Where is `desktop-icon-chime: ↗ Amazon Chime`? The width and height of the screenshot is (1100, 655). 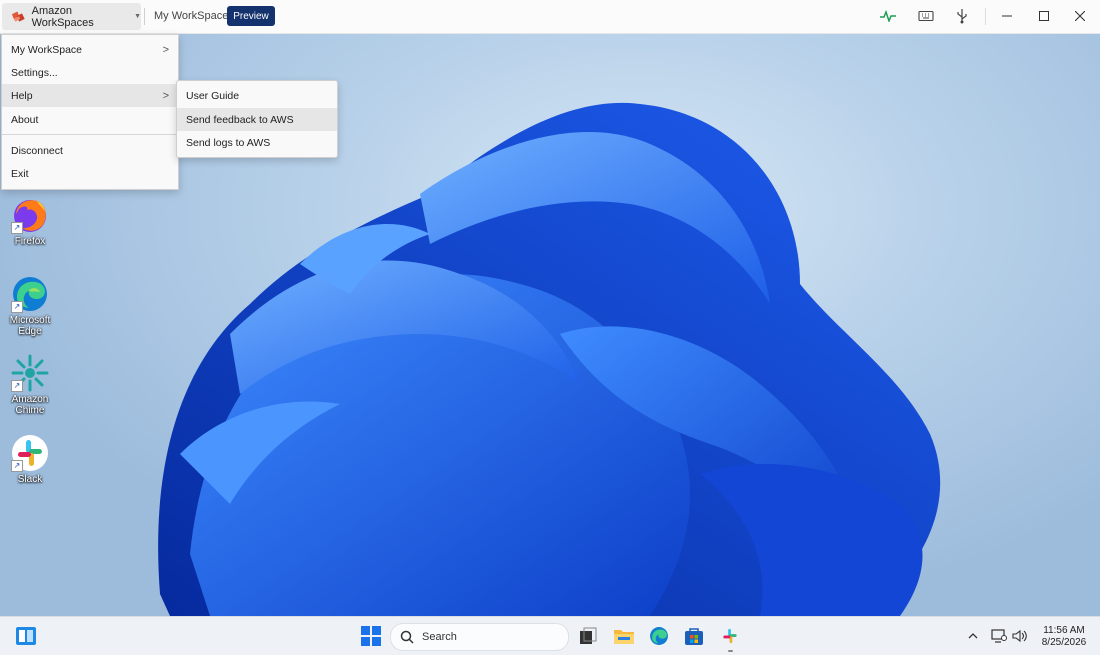 desktop-icon-chime: ↗ Amazon Chime is located at coordinates (30, 385).